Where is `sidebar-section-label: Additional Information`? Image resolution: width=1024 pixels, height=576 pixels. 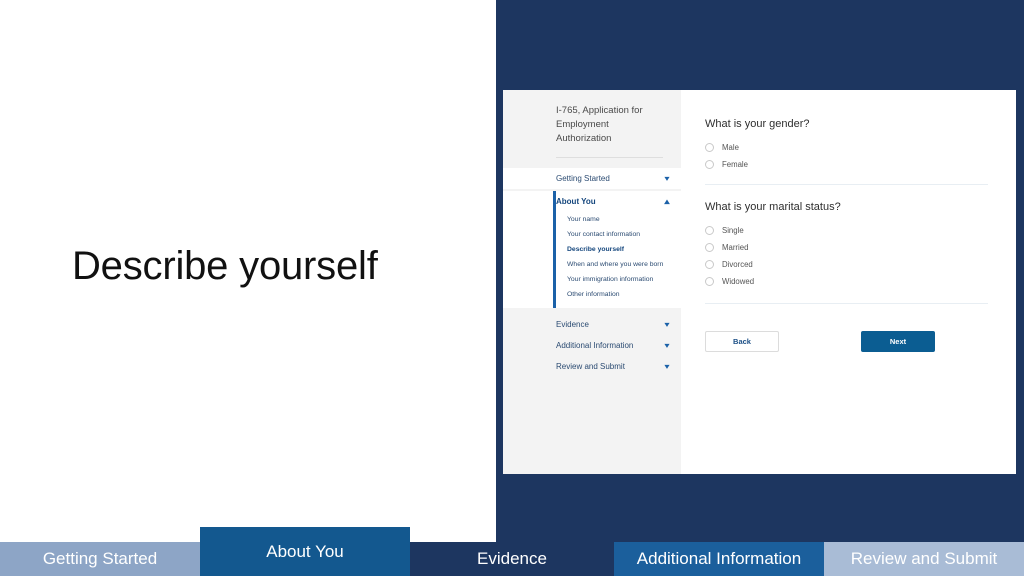 sidebar-section-label: Additional Information is located at coordinates (595, 346).